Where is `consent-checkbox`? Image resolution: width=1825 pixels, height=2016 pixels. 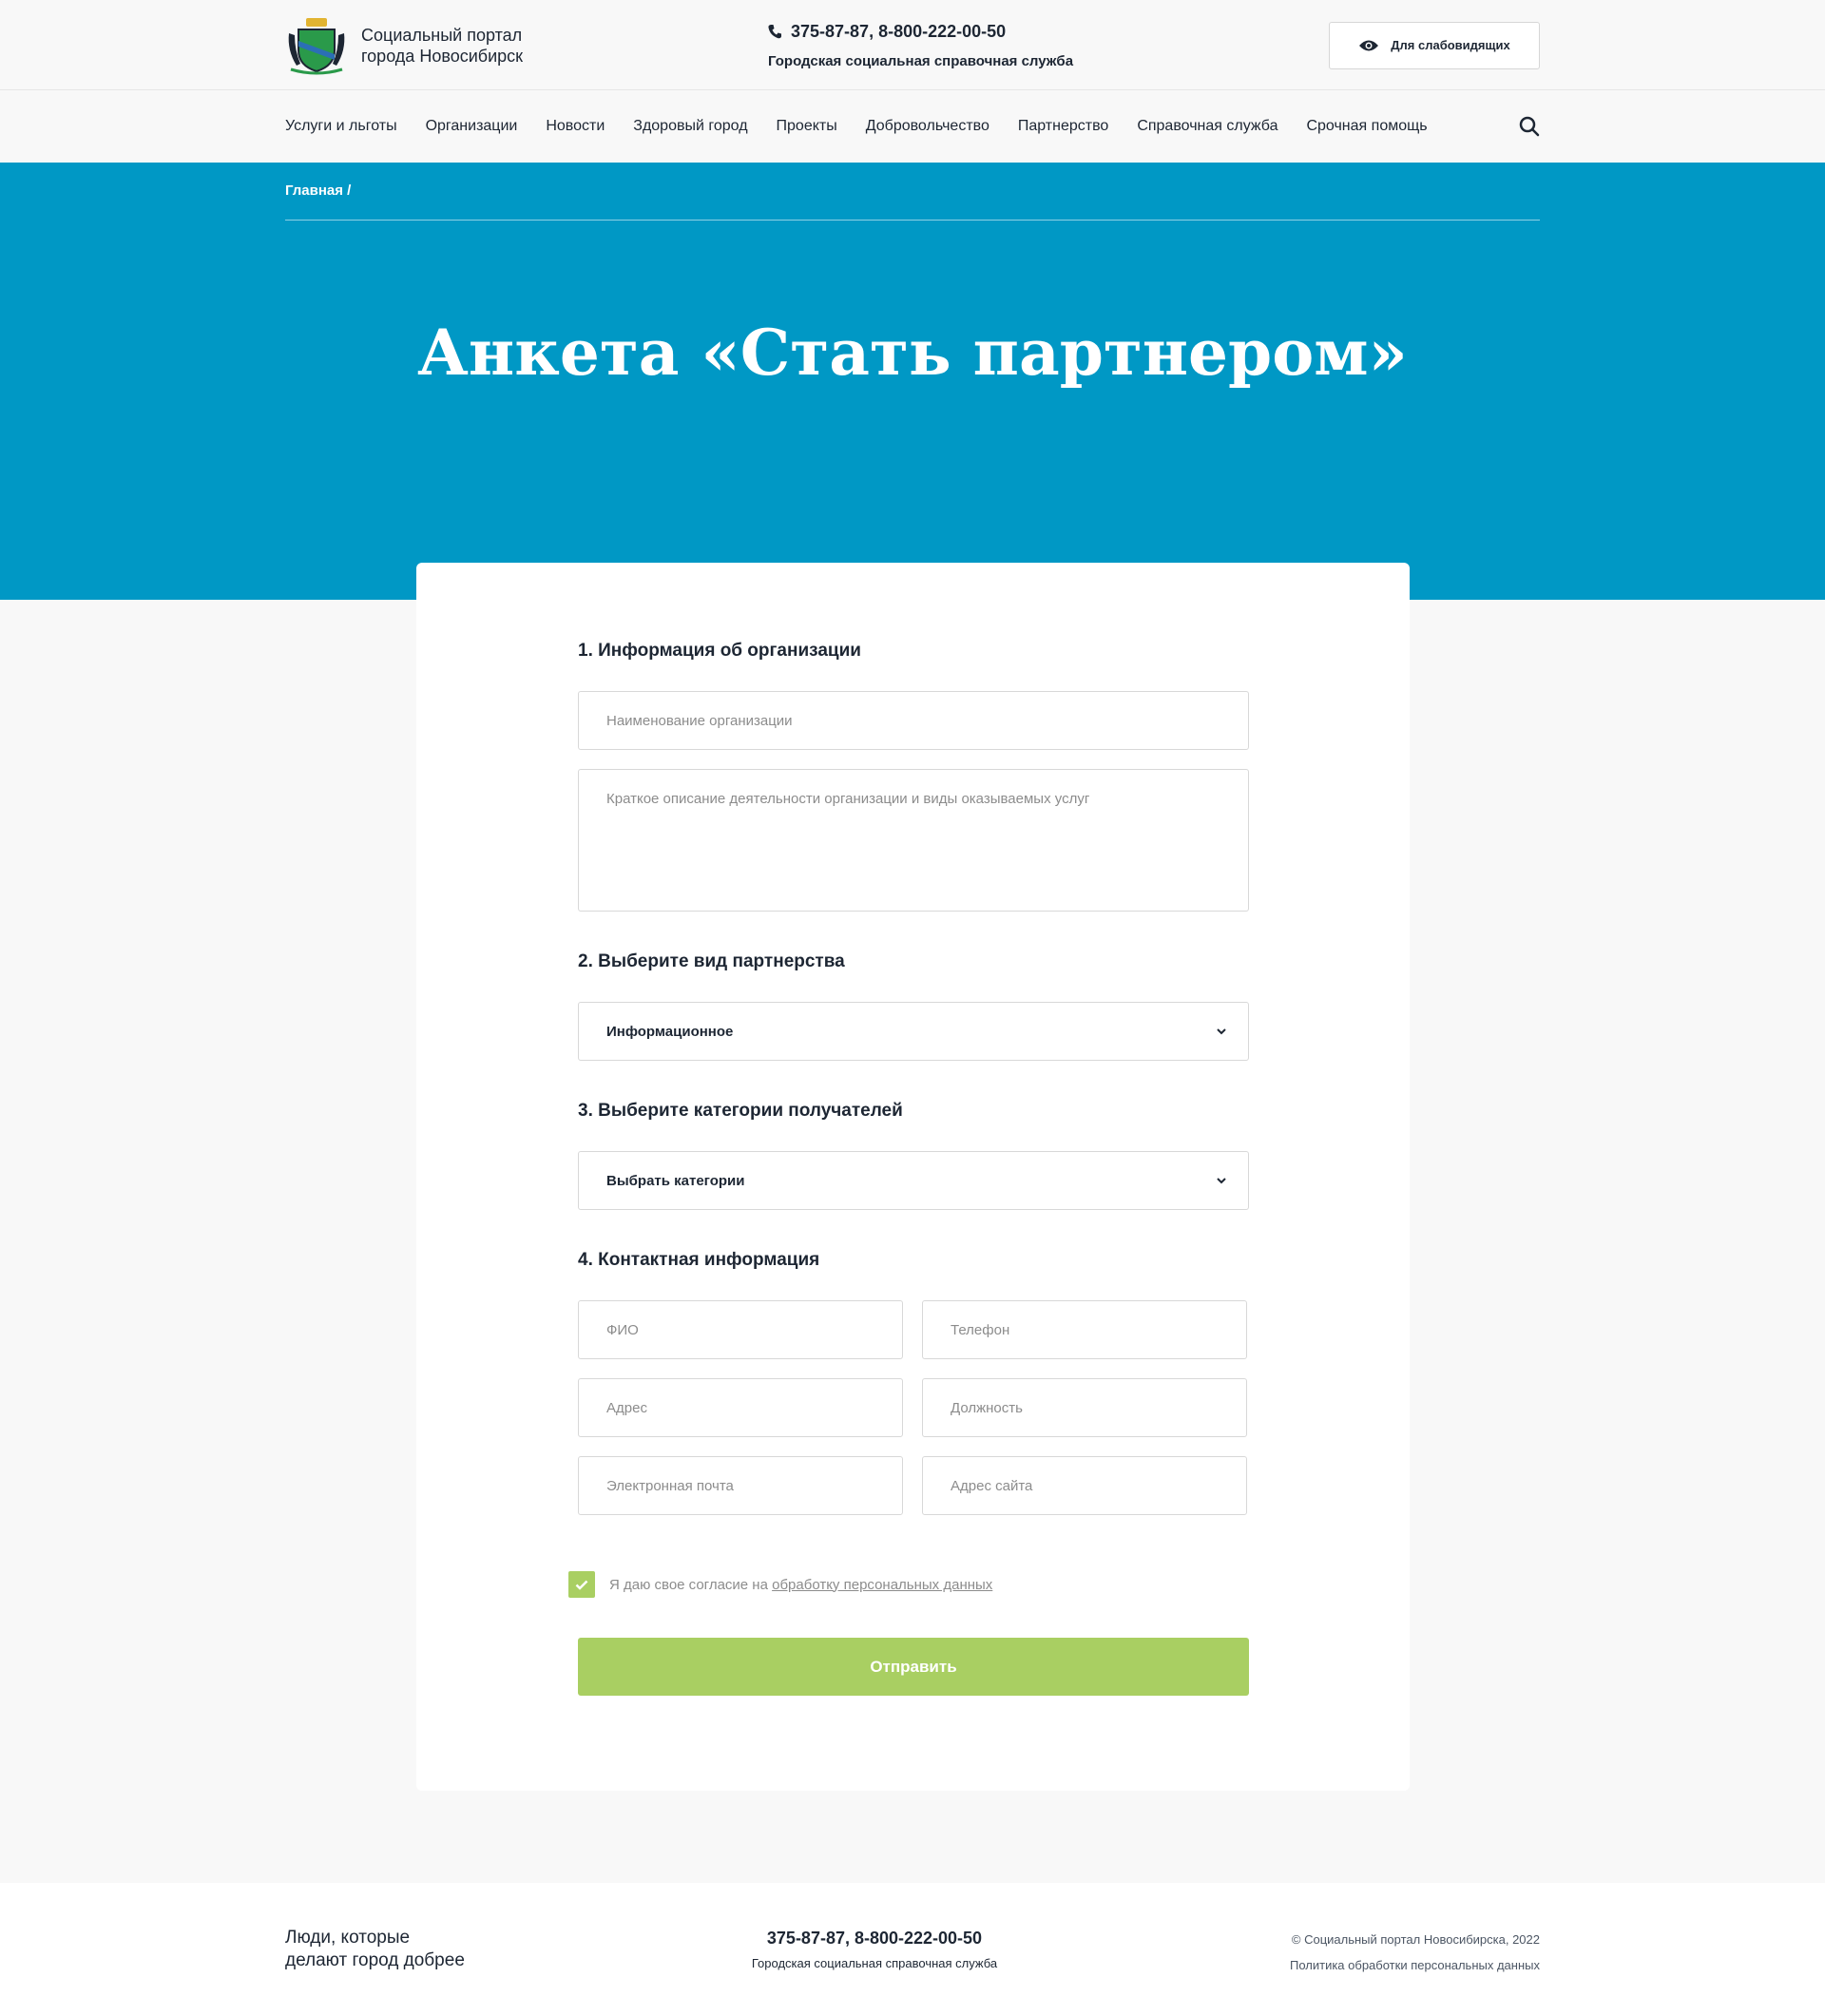 consent-checkbox is located at coordinates (581, 1584).